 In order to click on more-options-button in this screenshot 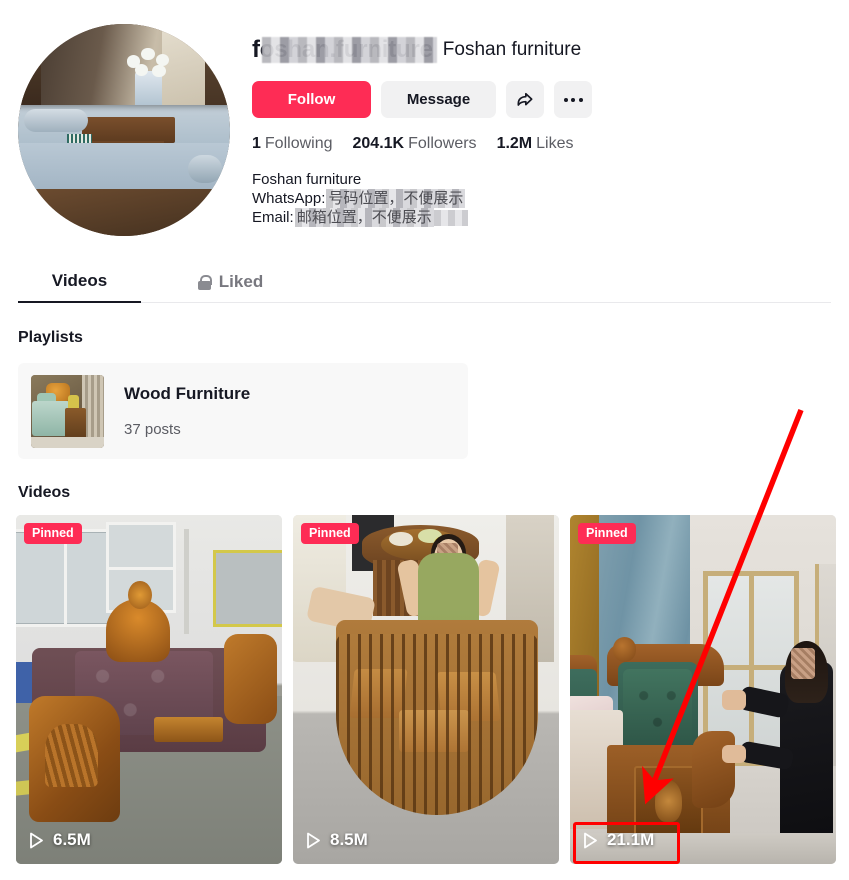, I will do `click(573, 99)`.